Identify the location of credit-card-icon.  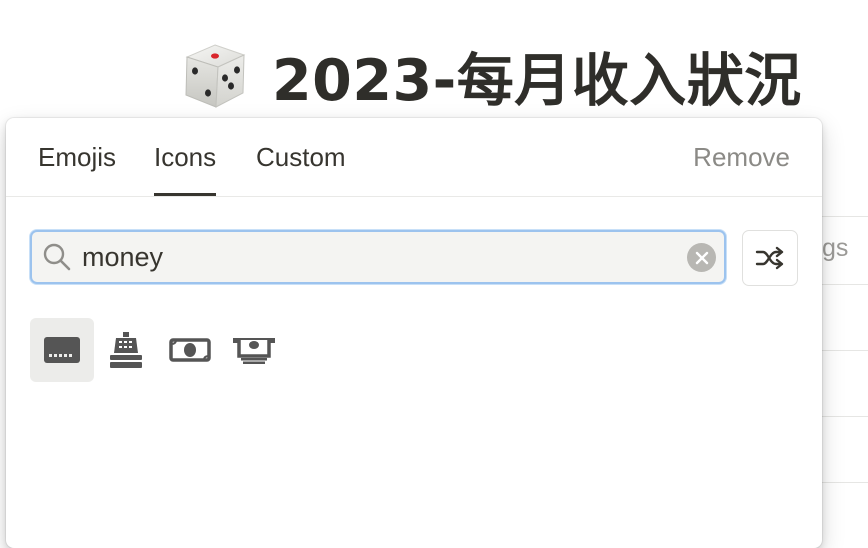
(62, 350).